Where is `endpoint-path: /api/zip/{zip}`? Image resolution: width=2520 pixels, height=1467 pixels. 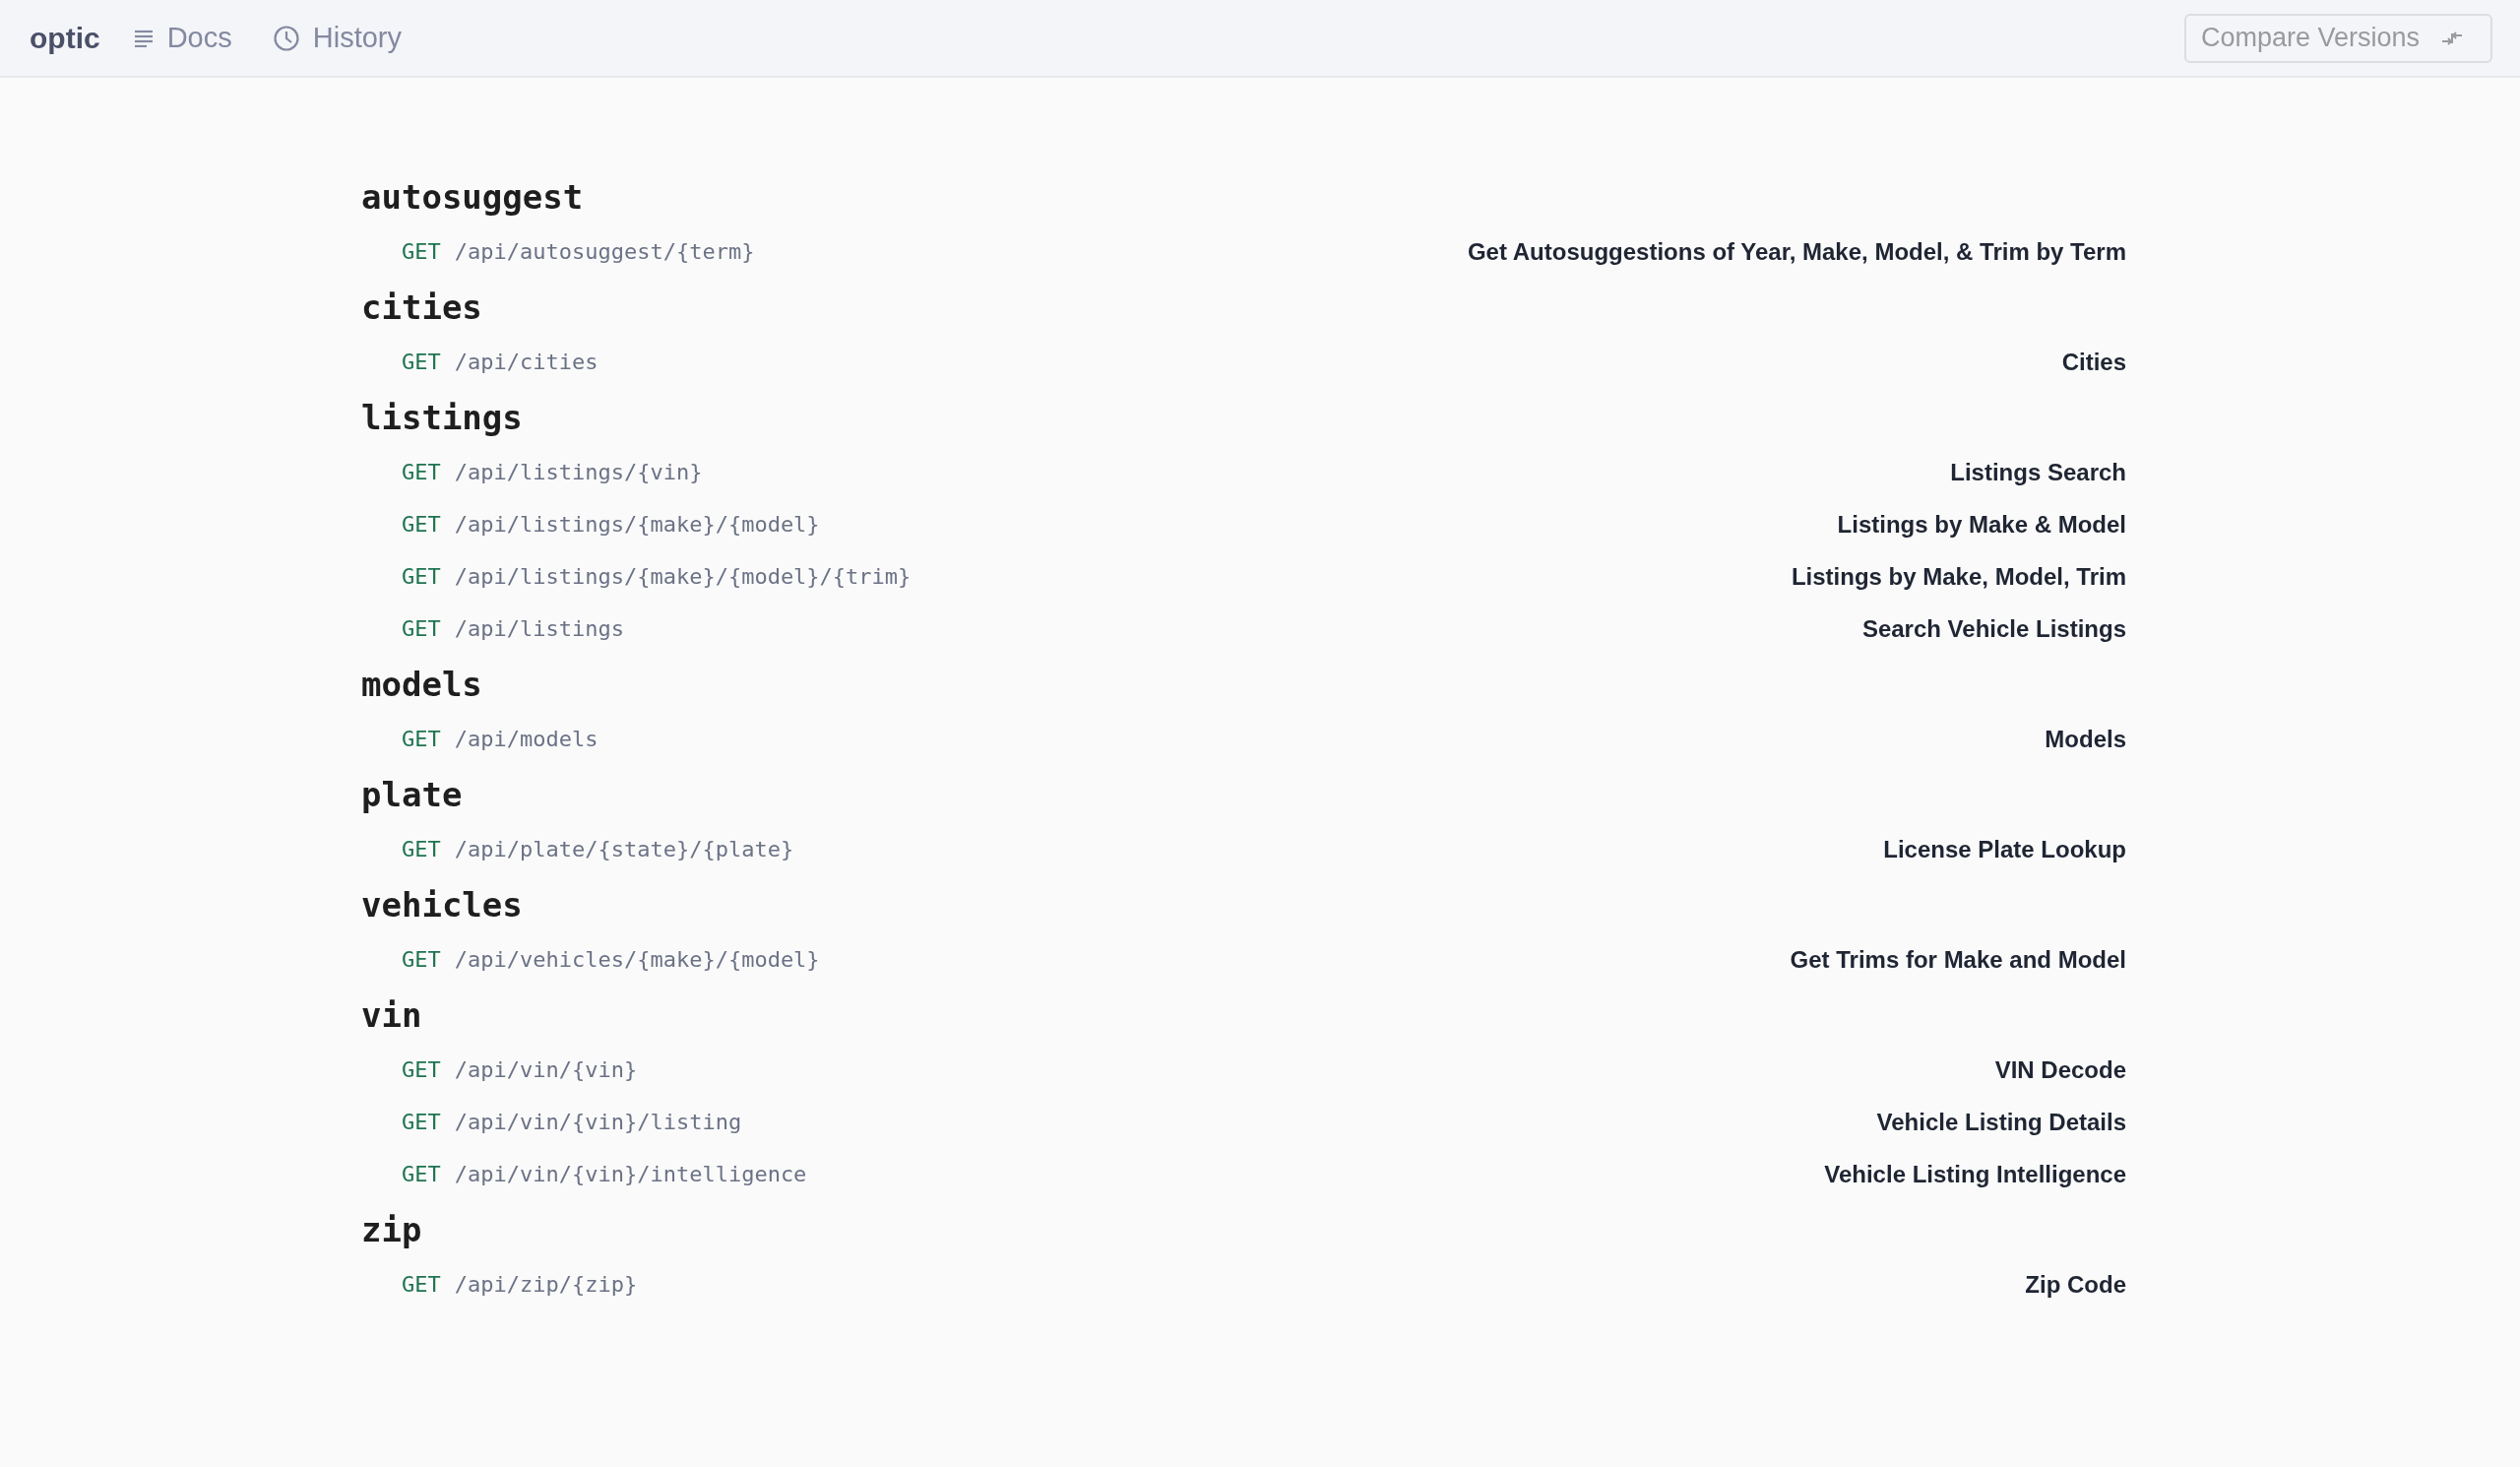
endpoint-path: /api/zip/{zip} is located at coordinates (546, 1284).